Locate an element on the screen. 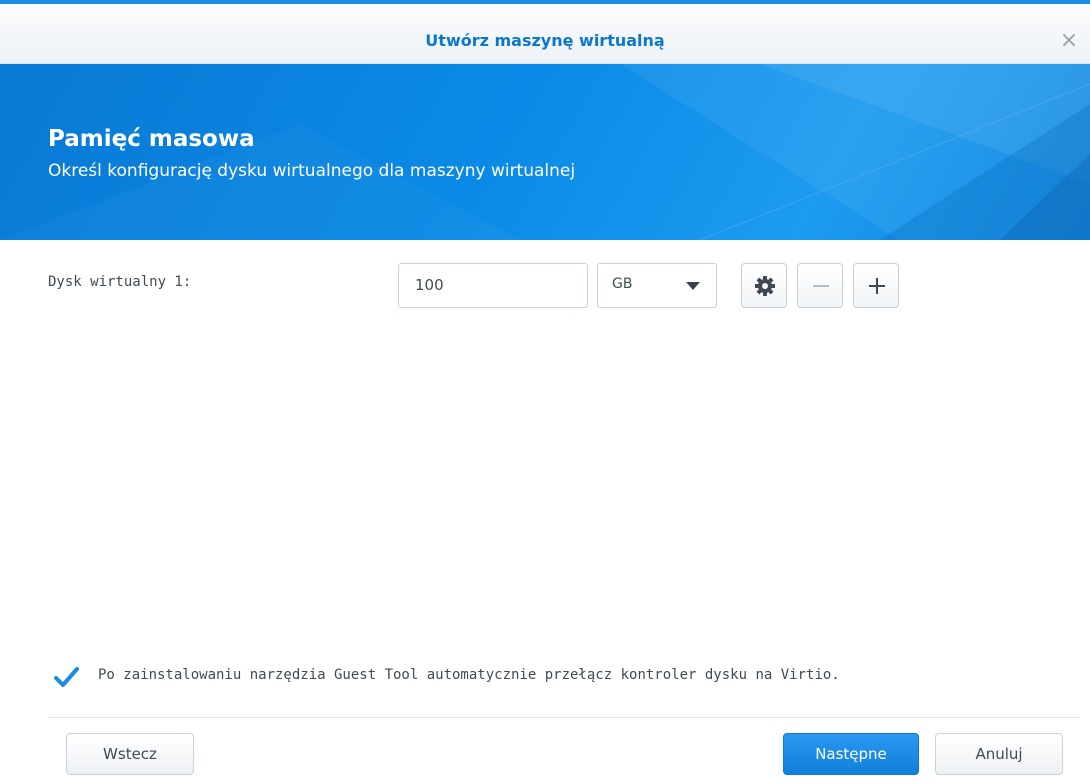  dialog-title: Utwórz maszynę wirtualną is located at coordinates (545, 40).